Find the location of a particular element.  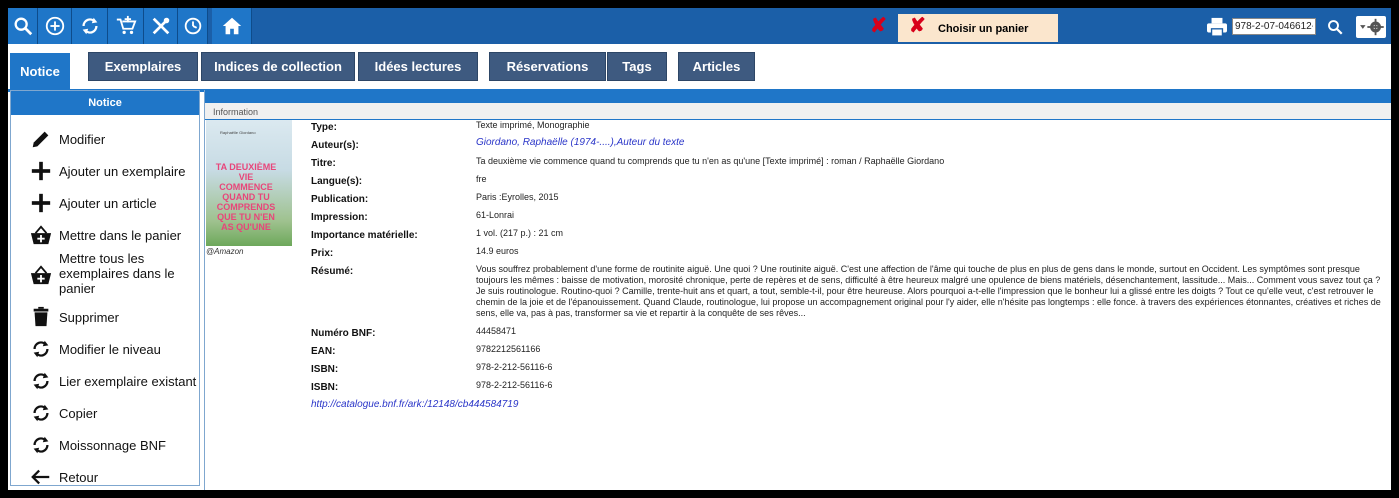

history-icon is located at coordinates (192, 26).